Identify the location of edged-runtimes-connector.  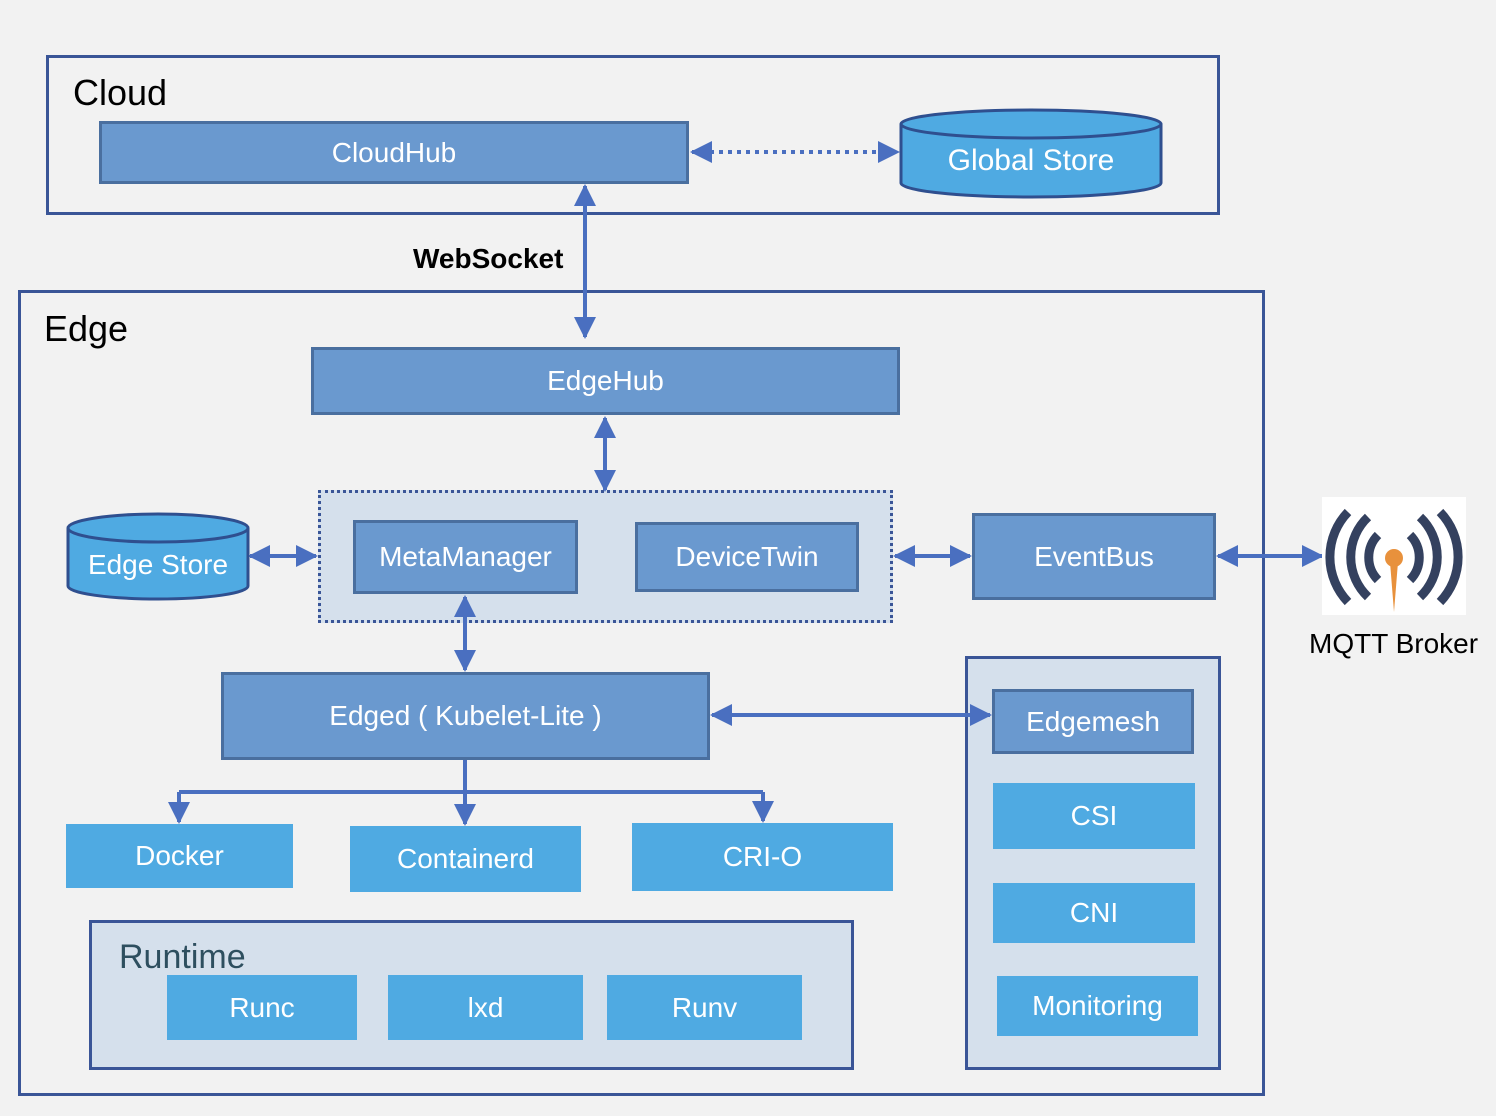
(471, 777).